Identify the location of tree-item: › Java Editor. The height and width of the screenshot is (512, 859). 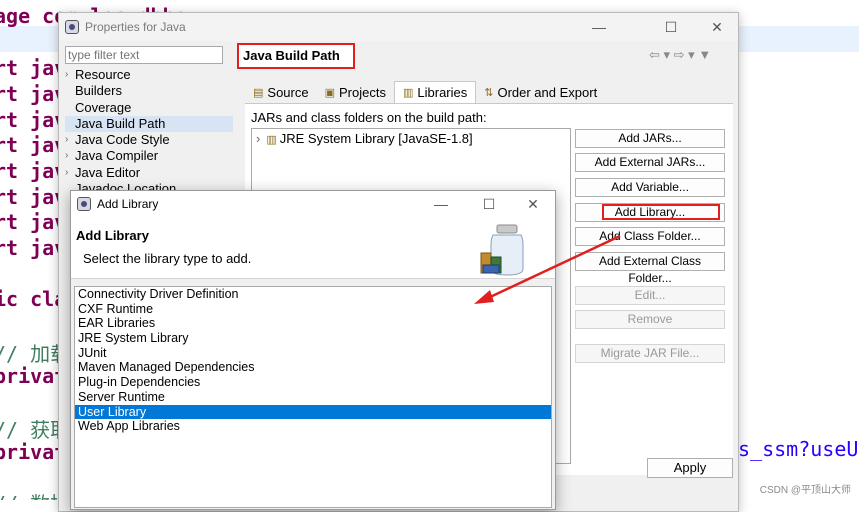
(149, 173).